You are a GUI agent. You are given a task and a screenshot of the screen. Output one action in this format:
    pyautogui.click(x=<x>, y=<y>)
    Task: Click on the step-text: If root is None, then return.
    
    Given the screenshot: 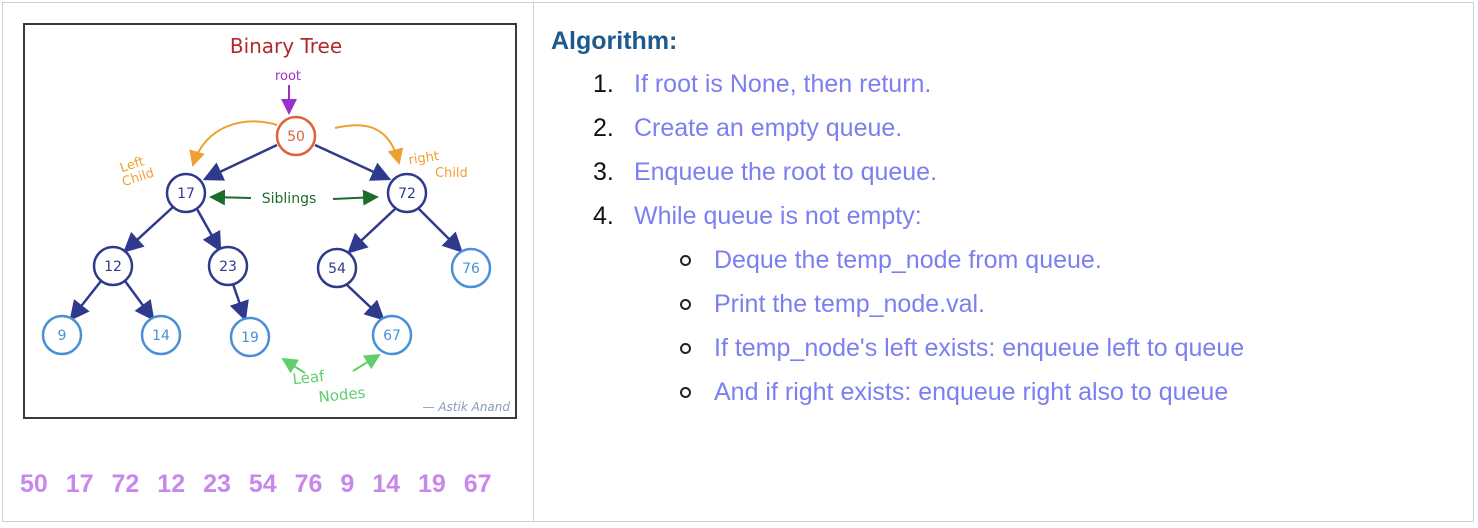 What is the action you would take?
    pyautogui.click(x=783, y=84)
    